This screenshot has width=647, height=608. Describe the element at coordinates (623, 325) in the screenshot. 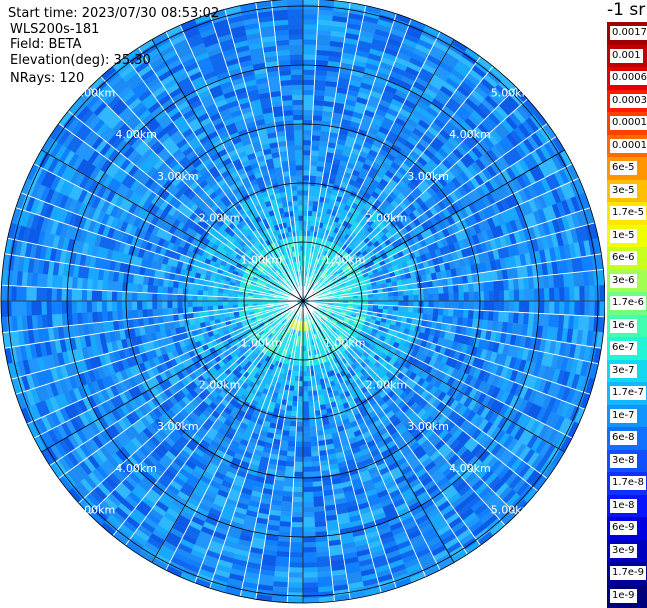

I see `colorbar-tick-label: 1e-6` at that location.